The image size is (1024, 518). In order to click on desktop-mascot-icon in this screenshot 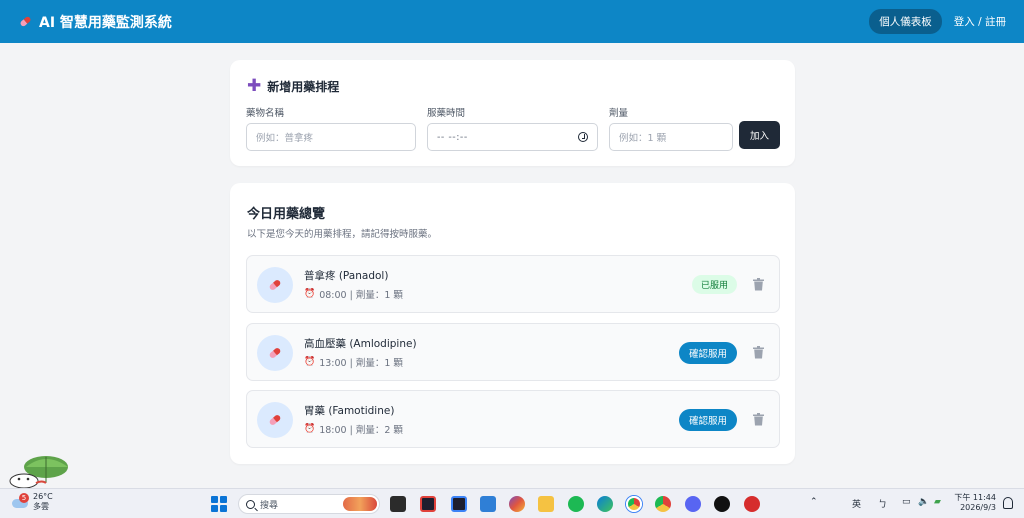, I will do `click(40, 471)`.